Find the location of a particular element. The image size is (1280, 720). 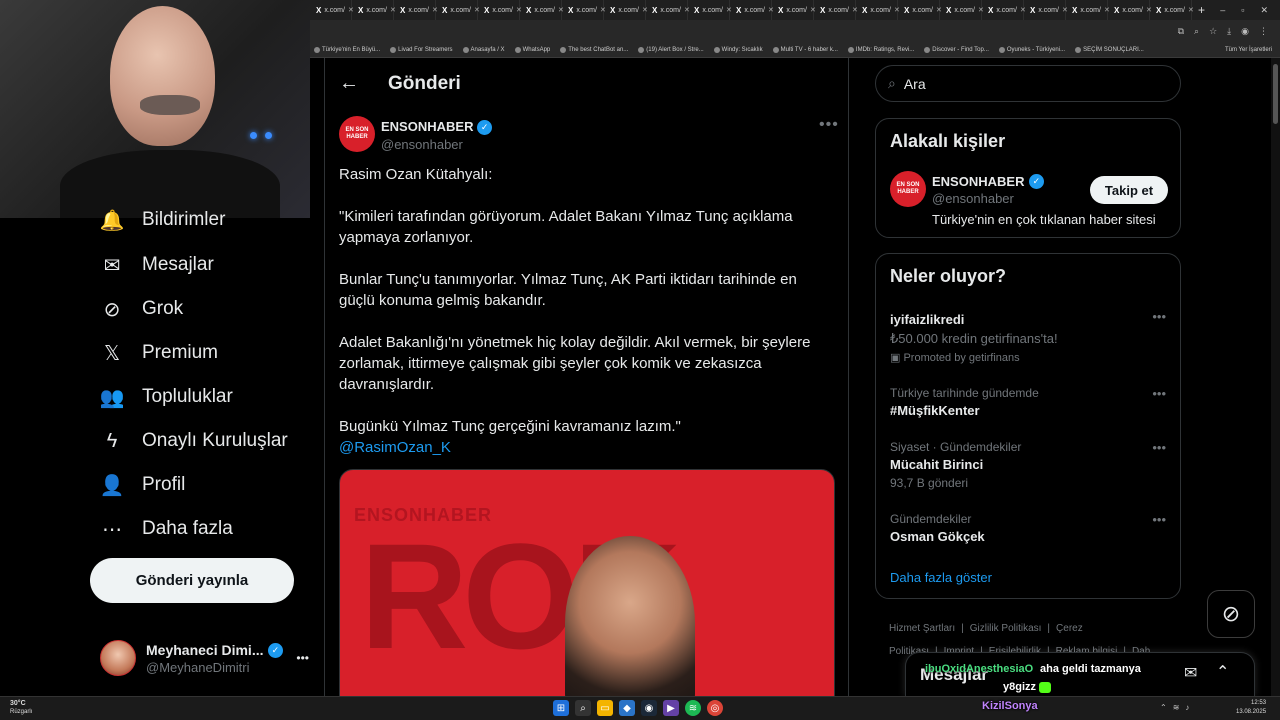

close-window-icon: ✕ is located at coordinates (1264, 10).